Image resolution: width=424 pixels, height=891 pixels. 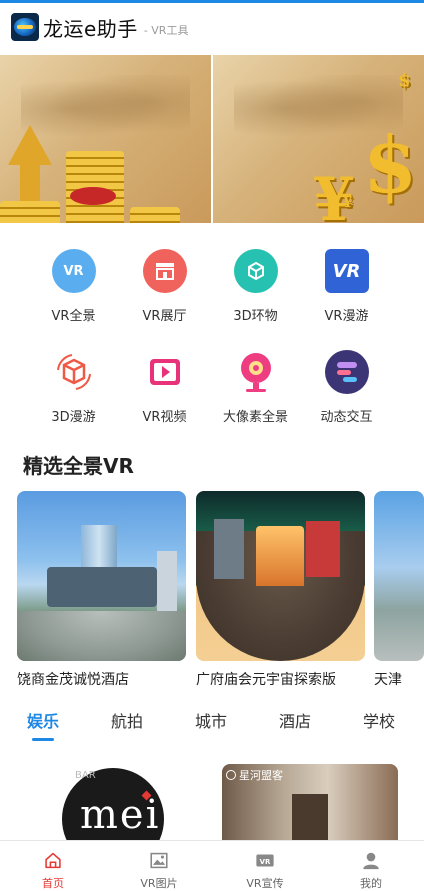 I want to click on nav-label: 我的, so click(x=371, y=883).